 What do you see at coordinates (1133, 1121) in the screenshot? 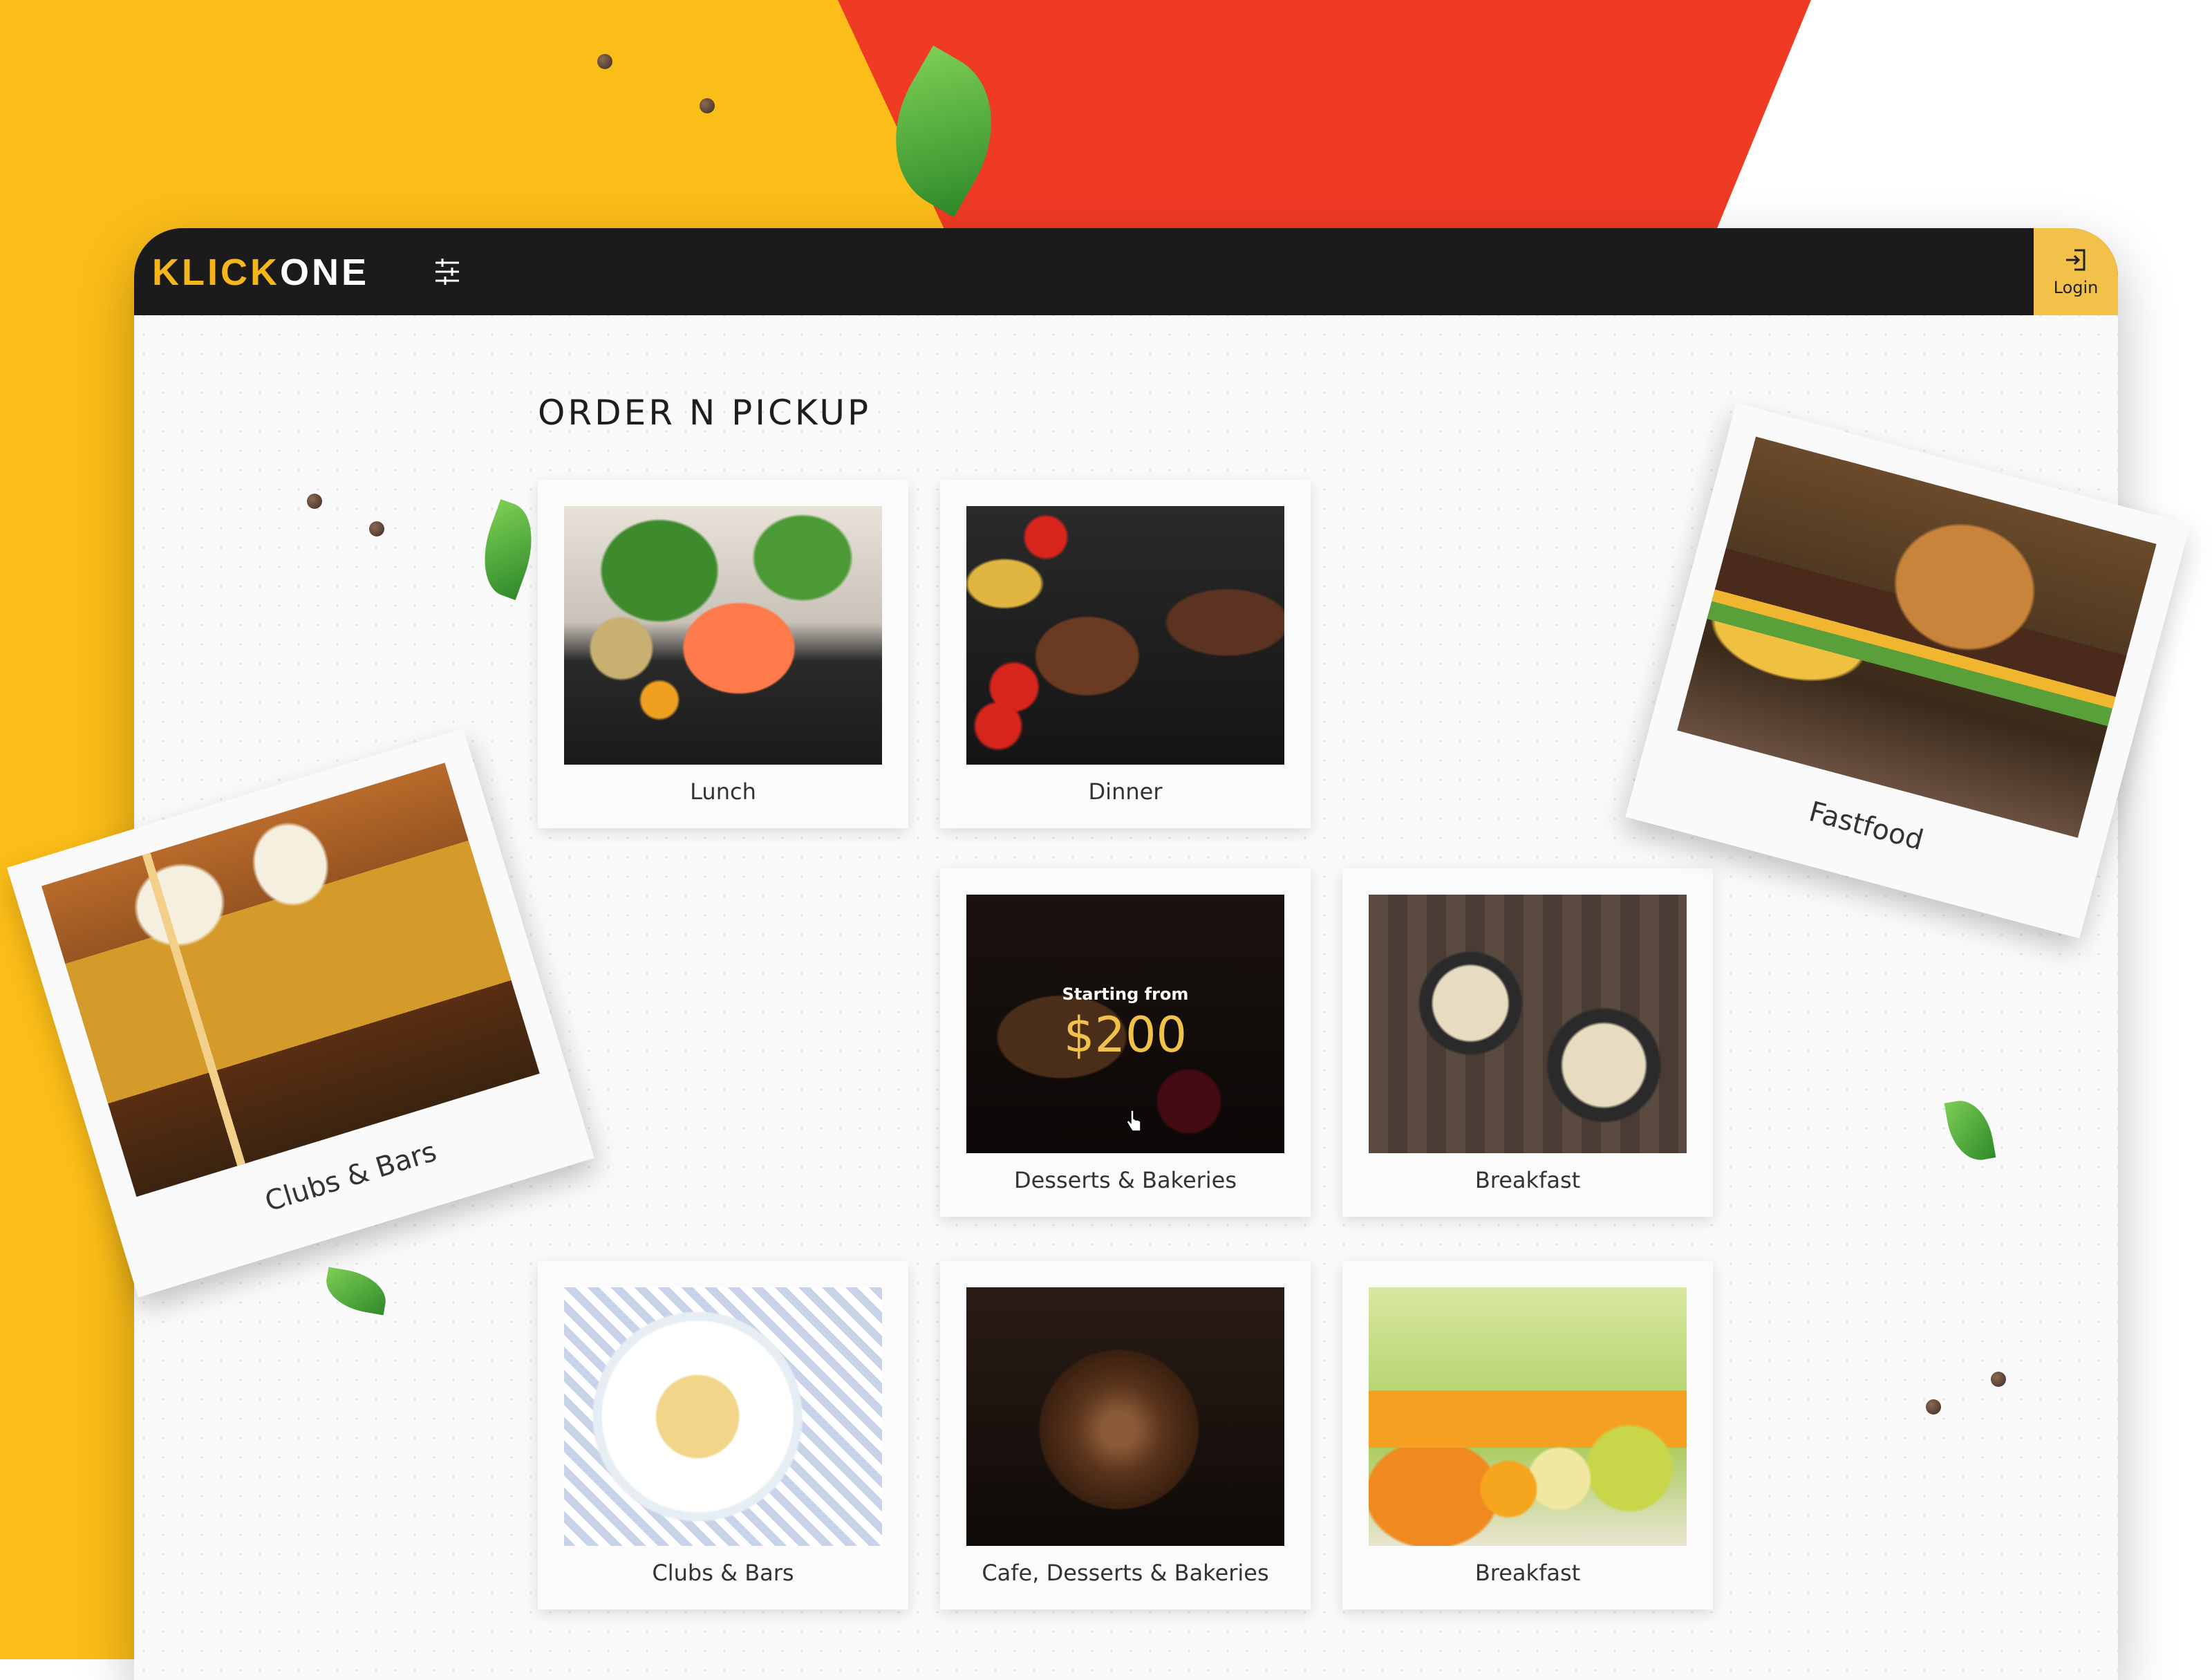
I see `pointer-cursor-icon` at bounding box center [1133, 1121].